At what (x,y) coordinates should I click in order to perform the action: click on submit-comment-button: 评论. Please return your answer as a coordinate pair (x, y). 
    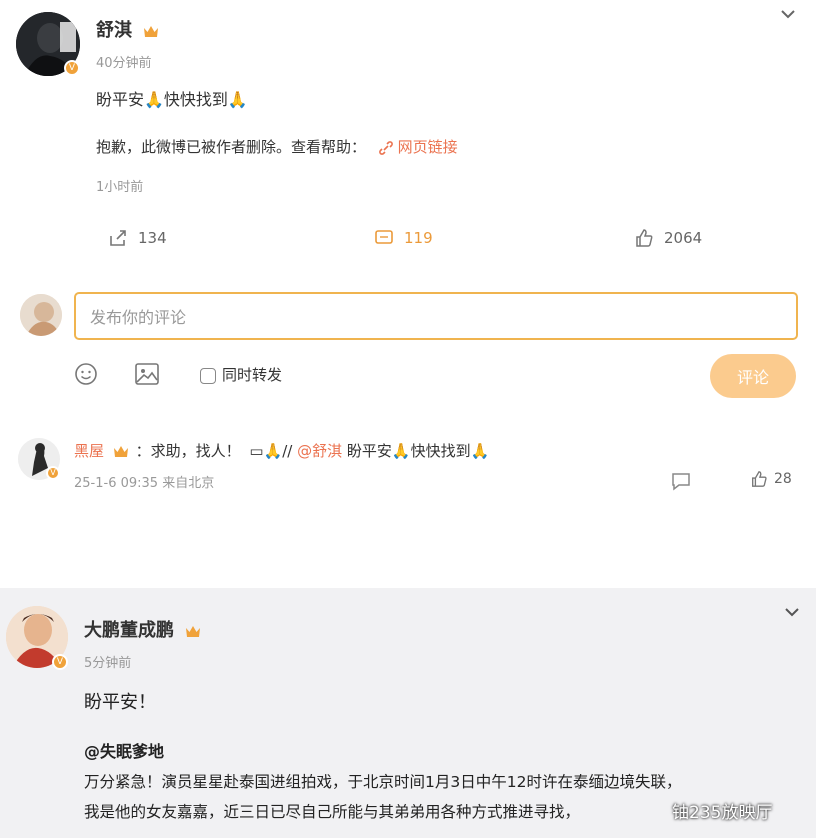
    Looking at the image, I should click on (753, 376).